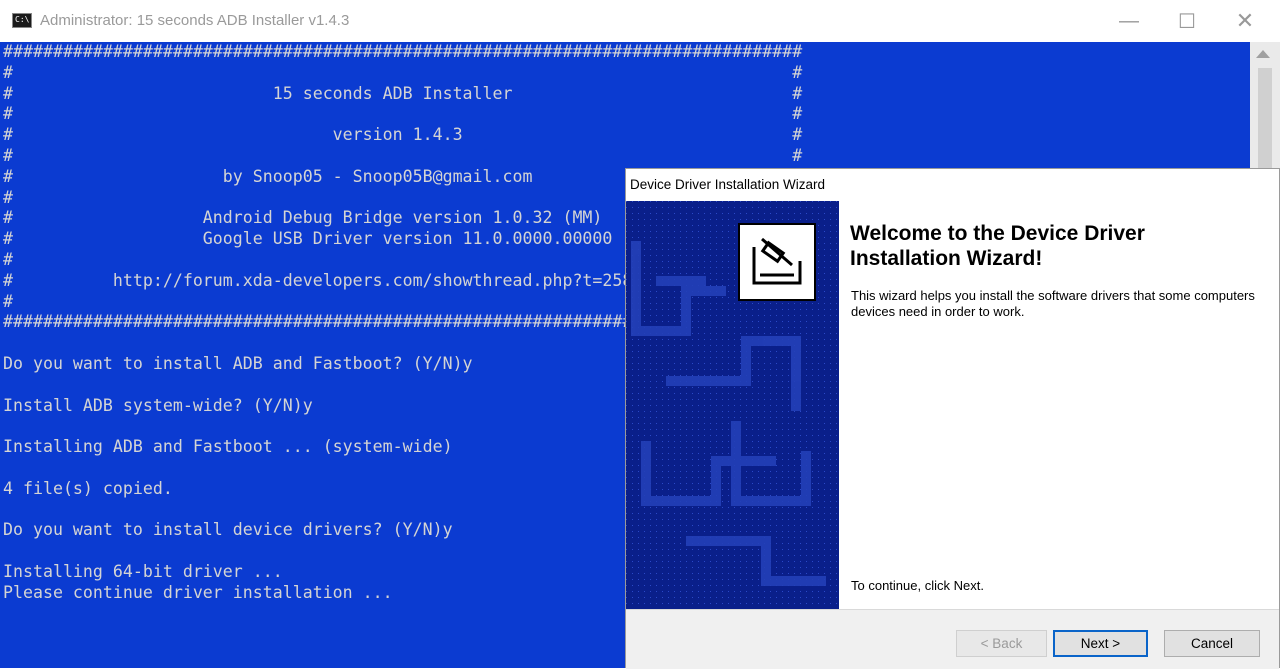  I want to click on minimize-button: —, so click(1129, 21).